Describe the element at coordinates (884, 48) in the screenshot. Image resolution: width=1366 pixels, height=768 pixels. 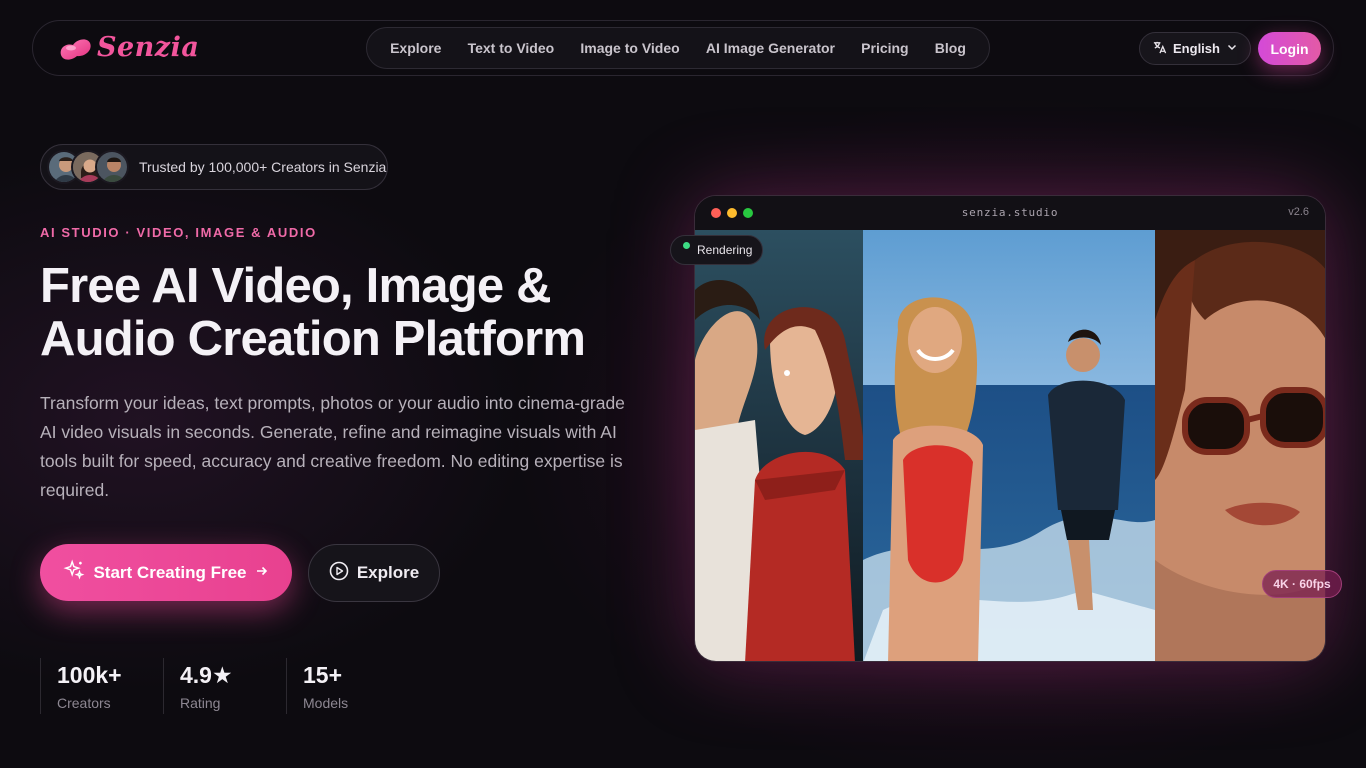
I see `nav-pricing: Pricing` at that location.